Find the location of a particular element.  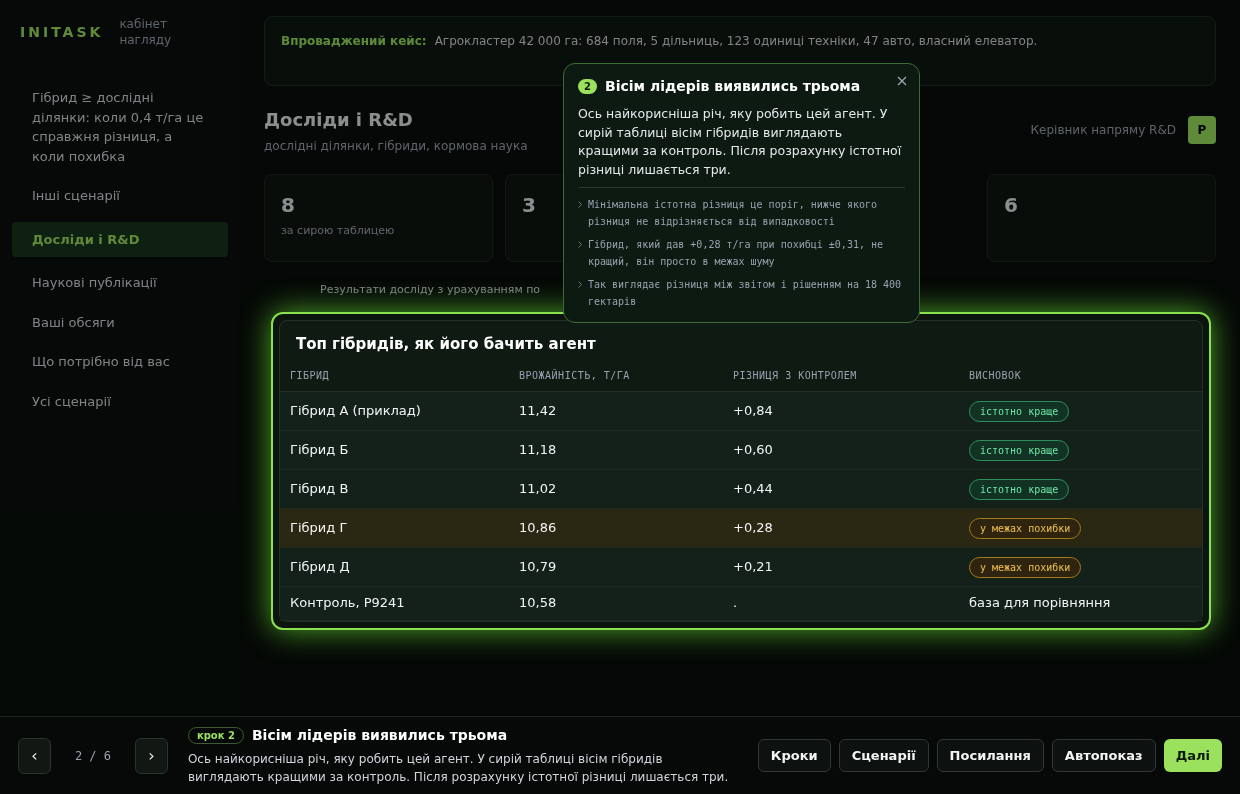

tooltip-point: Так виглядає різниця між звітом і рішенням на 18 400 гектарів is located at coordinates (745, 293).